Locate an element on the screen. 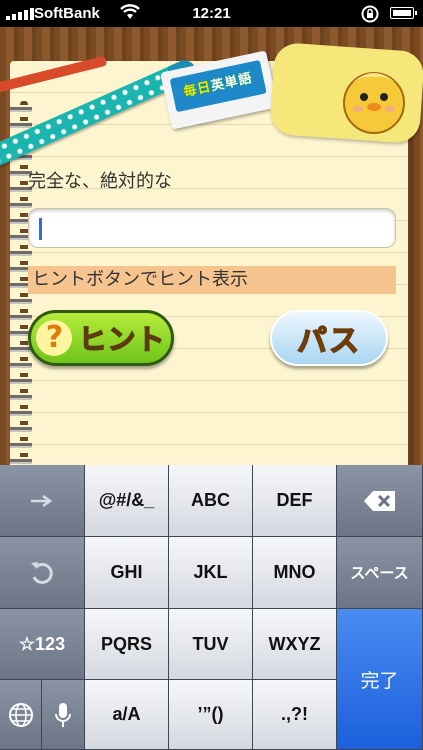 This screenshot has width=423, height=750. key-mno: MNO is located at coordinates (295, 573).